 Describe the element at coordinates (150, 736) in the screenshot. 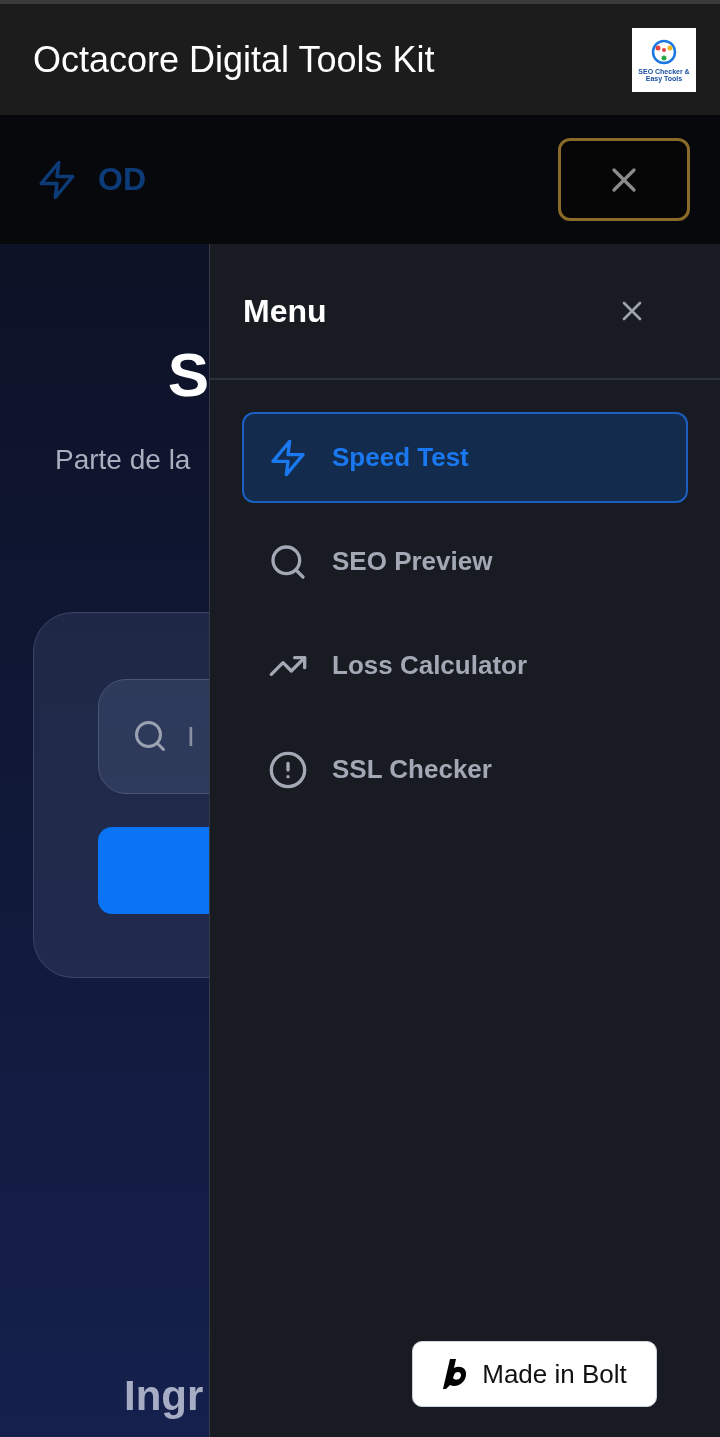

I see `search-icon` at that location.